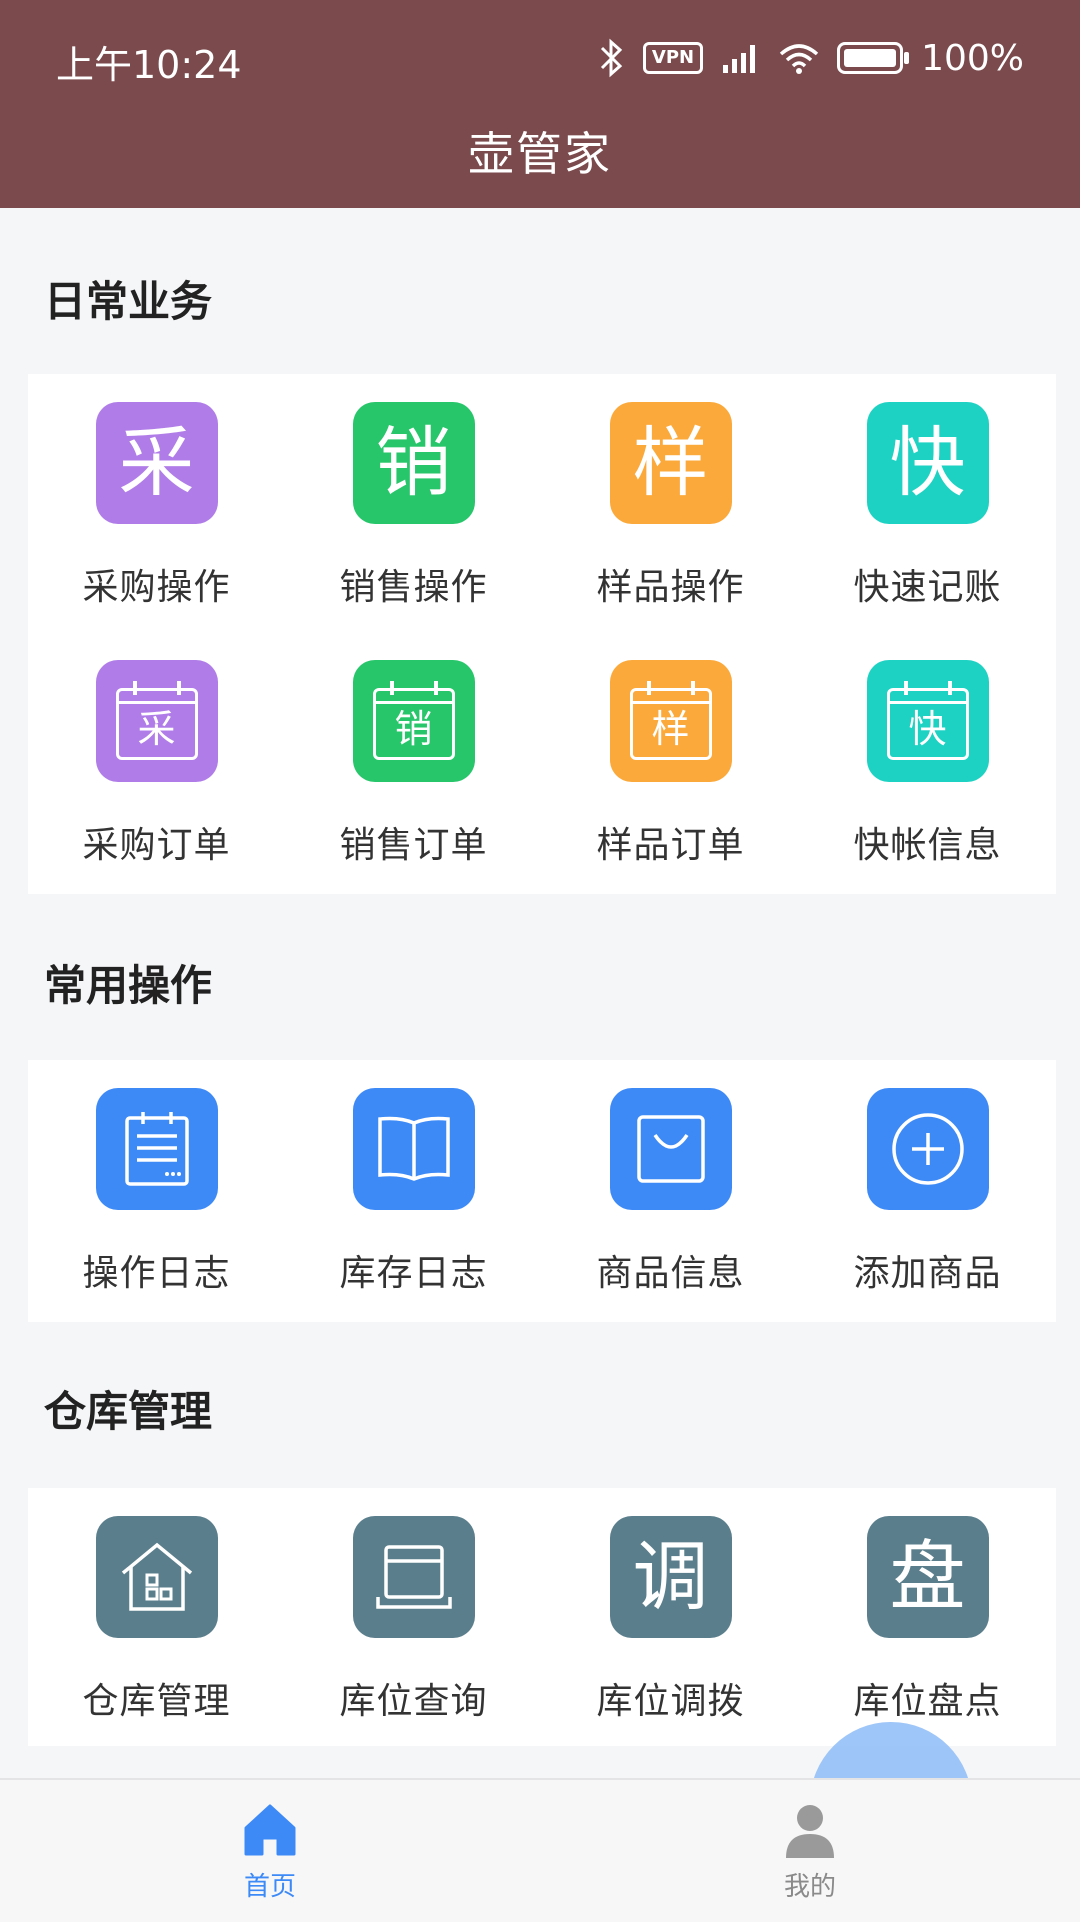 The image size is (1080, 1922). I want to click on tab-home: 首页, so click(270, 1851).